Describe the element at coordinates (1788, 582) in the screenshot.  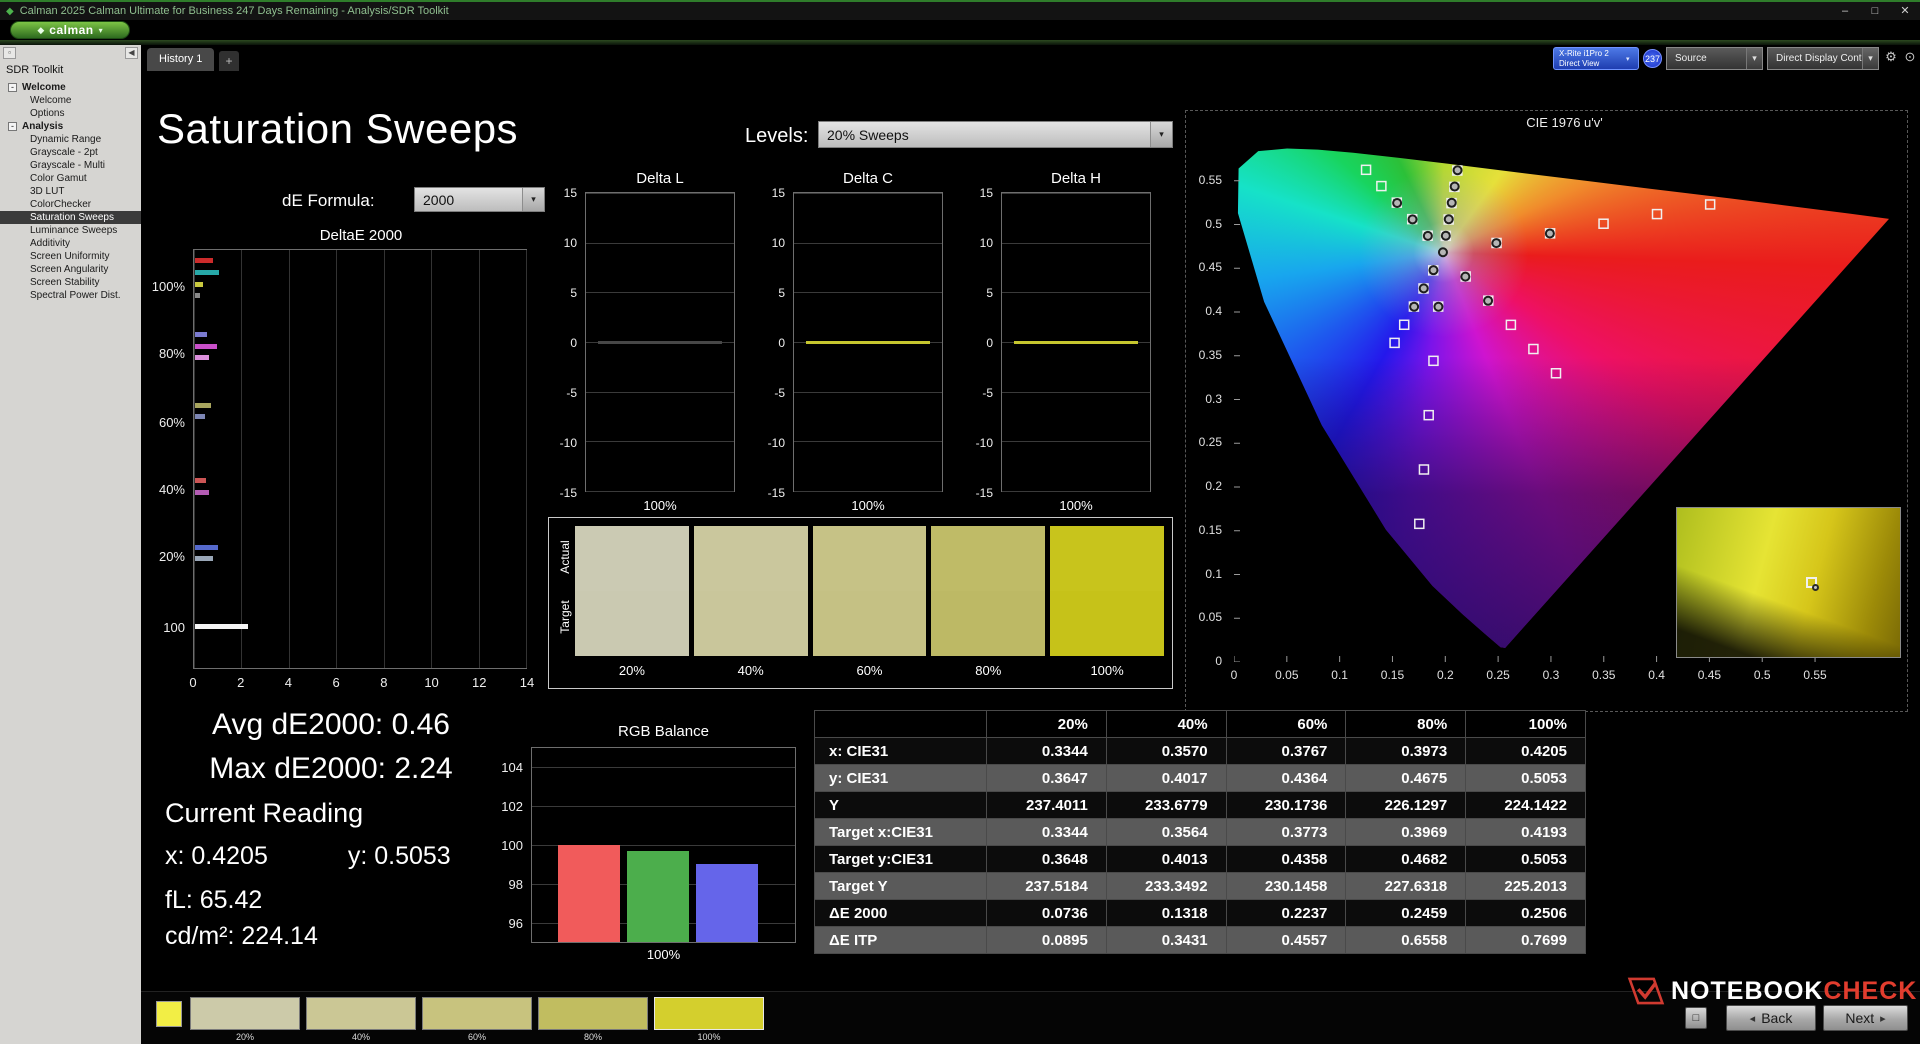
I see `cie-zoom-inset` at that location.